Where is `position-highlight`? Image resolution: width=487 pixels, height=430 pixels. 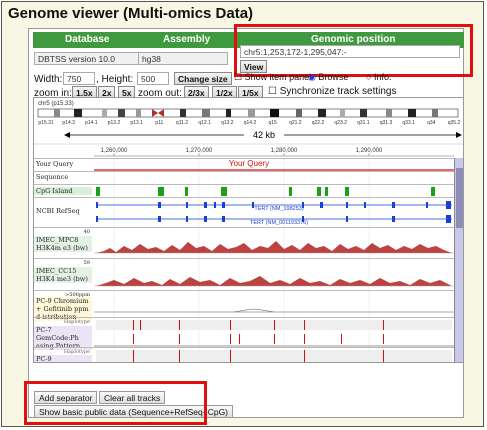 position-highlight is located at coordinates (353, 50).